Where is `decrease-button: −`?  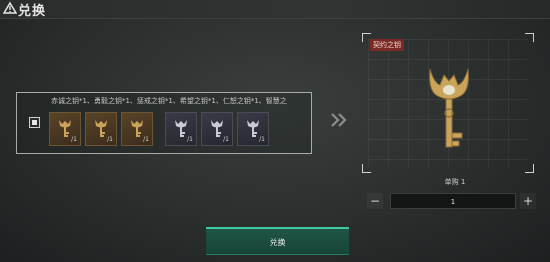 decrease-button: − is located at coordinates (375, 201).